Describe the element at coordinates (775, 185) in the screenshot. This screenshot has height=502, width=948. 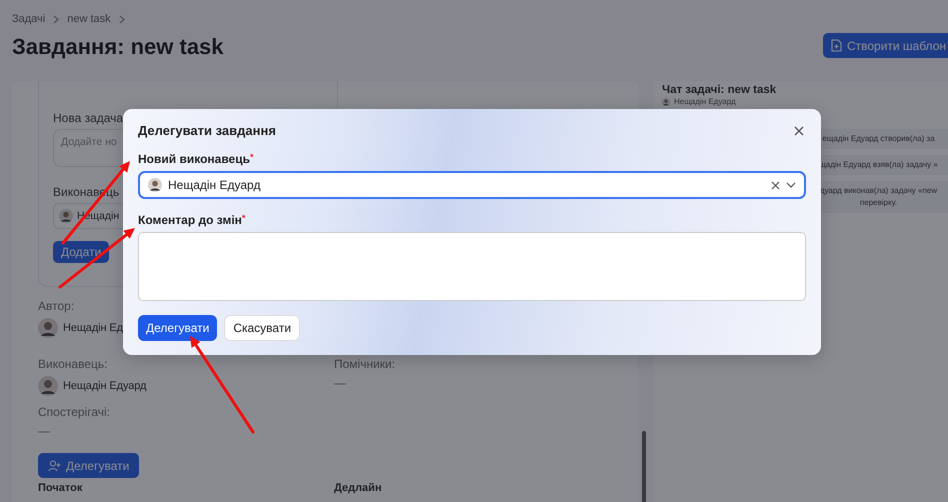
I see `clear-icon` at that location.